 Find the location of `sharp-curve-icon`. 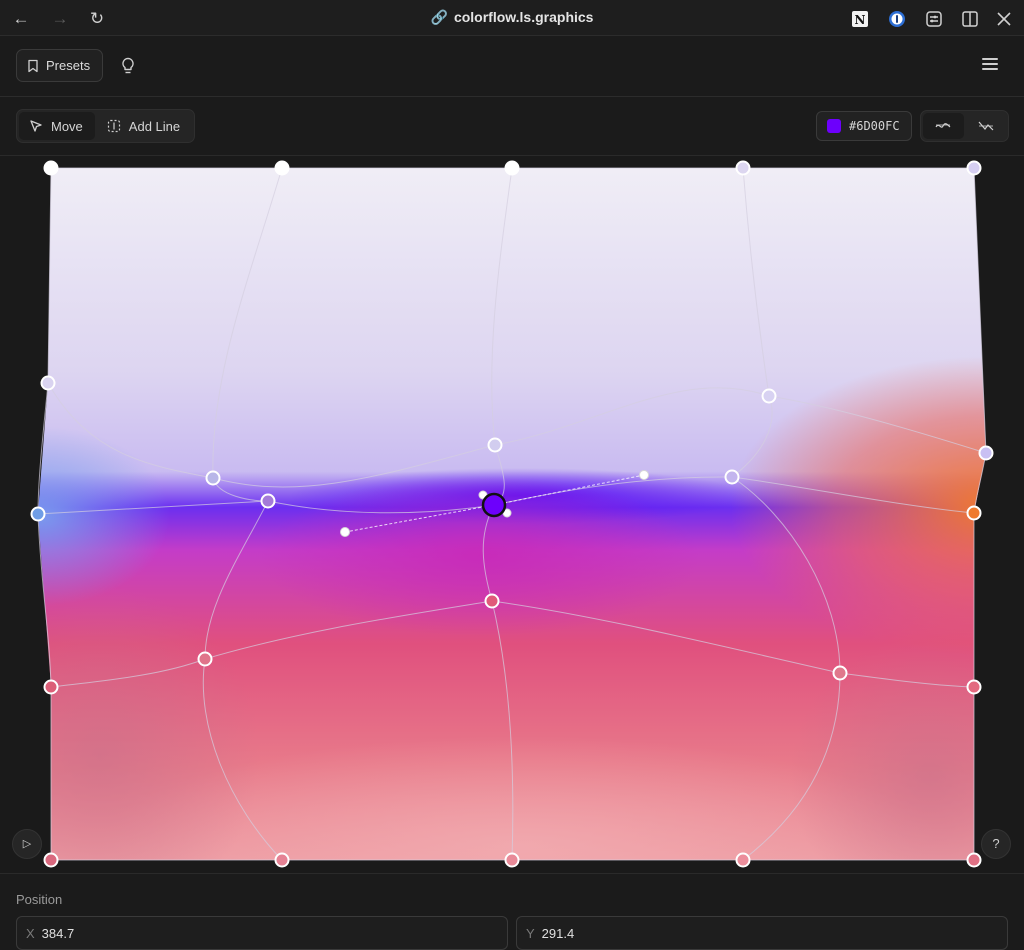

sharp-curve-icon is located at coordinates (986, 126).